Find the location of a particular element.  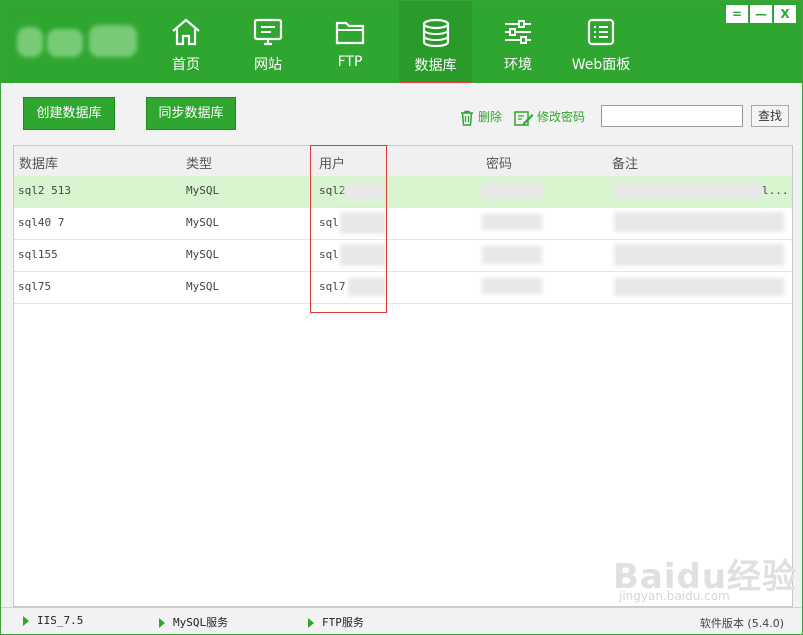

sliders-icon is located at coordinates (518, 32).